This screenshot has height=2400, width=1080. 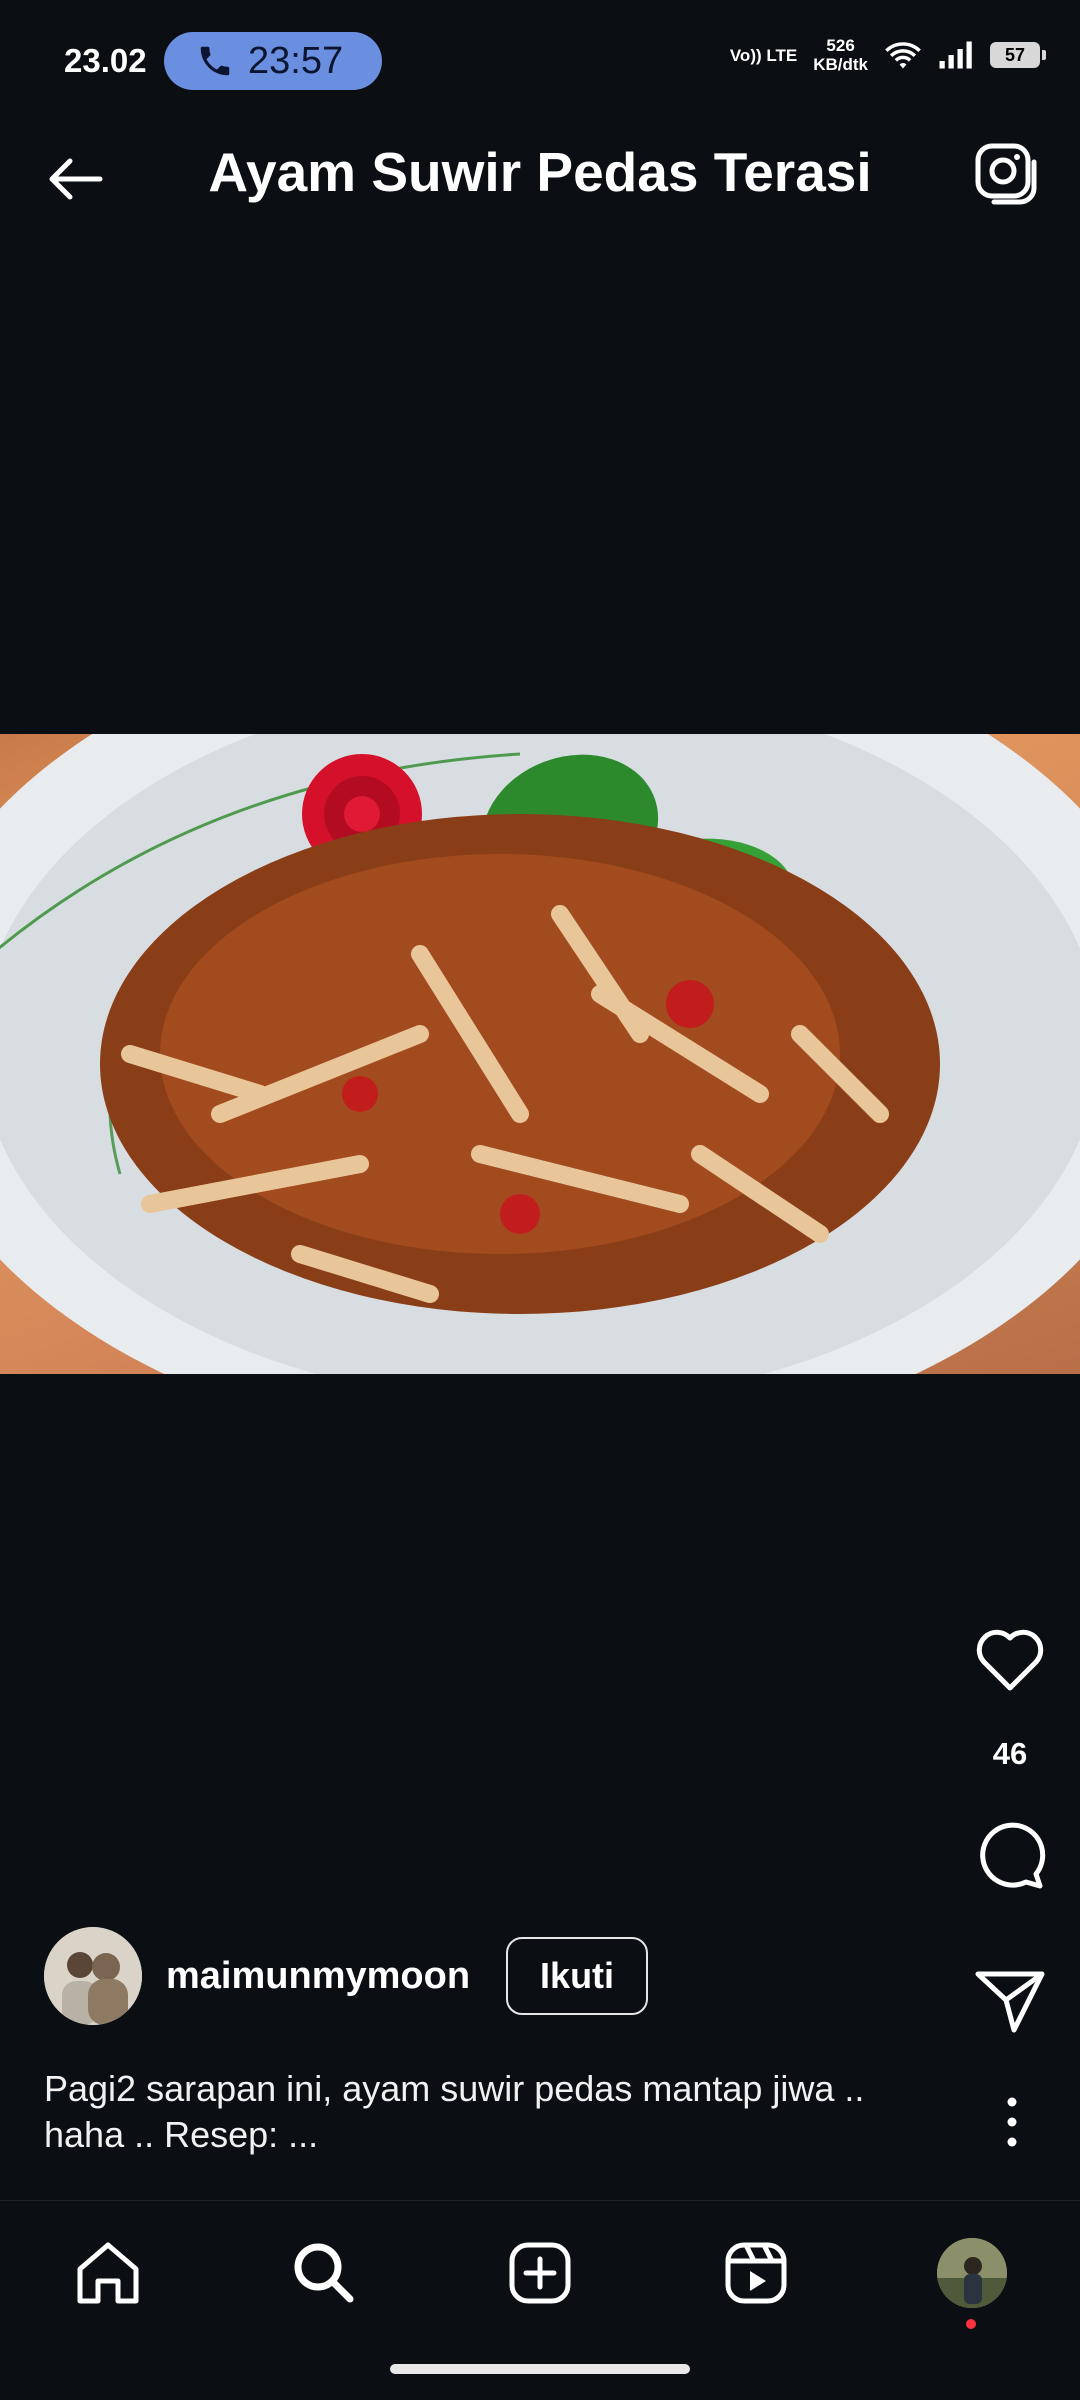 I want to click on send-icon, so click(x=1010, y=2002).